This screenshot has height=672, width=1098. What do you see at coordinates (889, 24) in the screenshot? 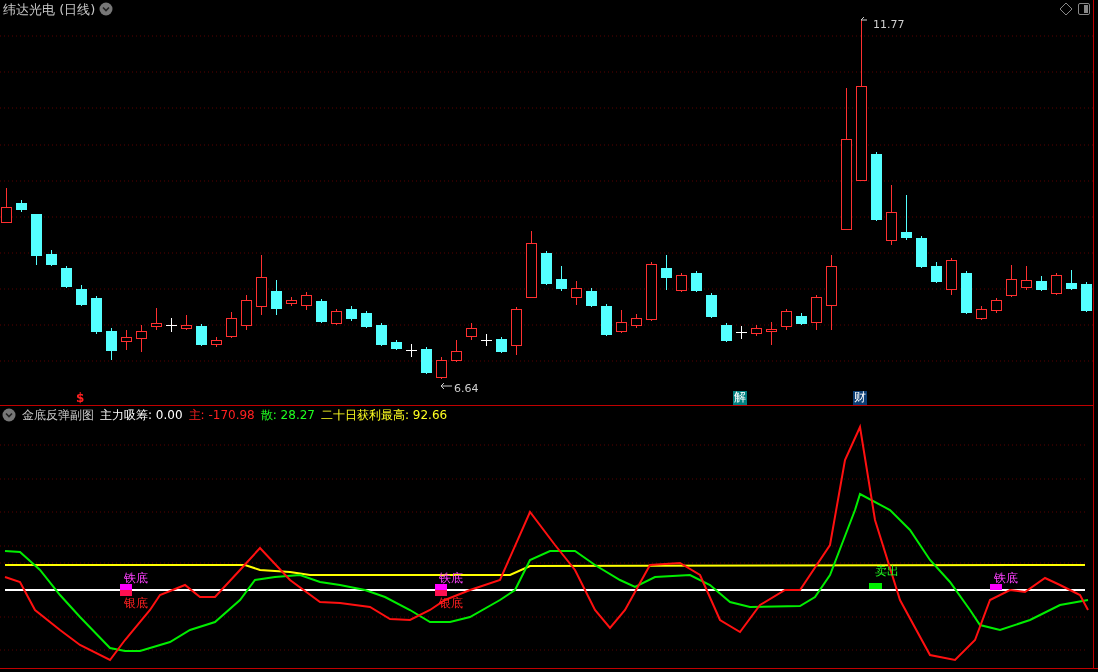
I see `high-price-label: 11.77` at bounding box center [889, 24].